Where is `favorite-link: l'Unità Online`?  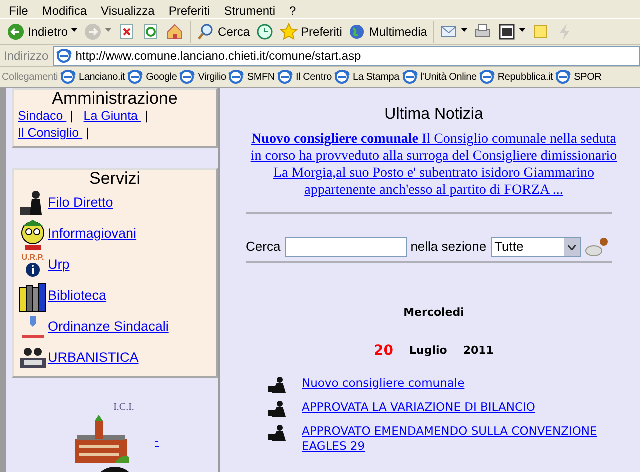 favorite-link: l'Unità Online is located at coordinates (439, 77).